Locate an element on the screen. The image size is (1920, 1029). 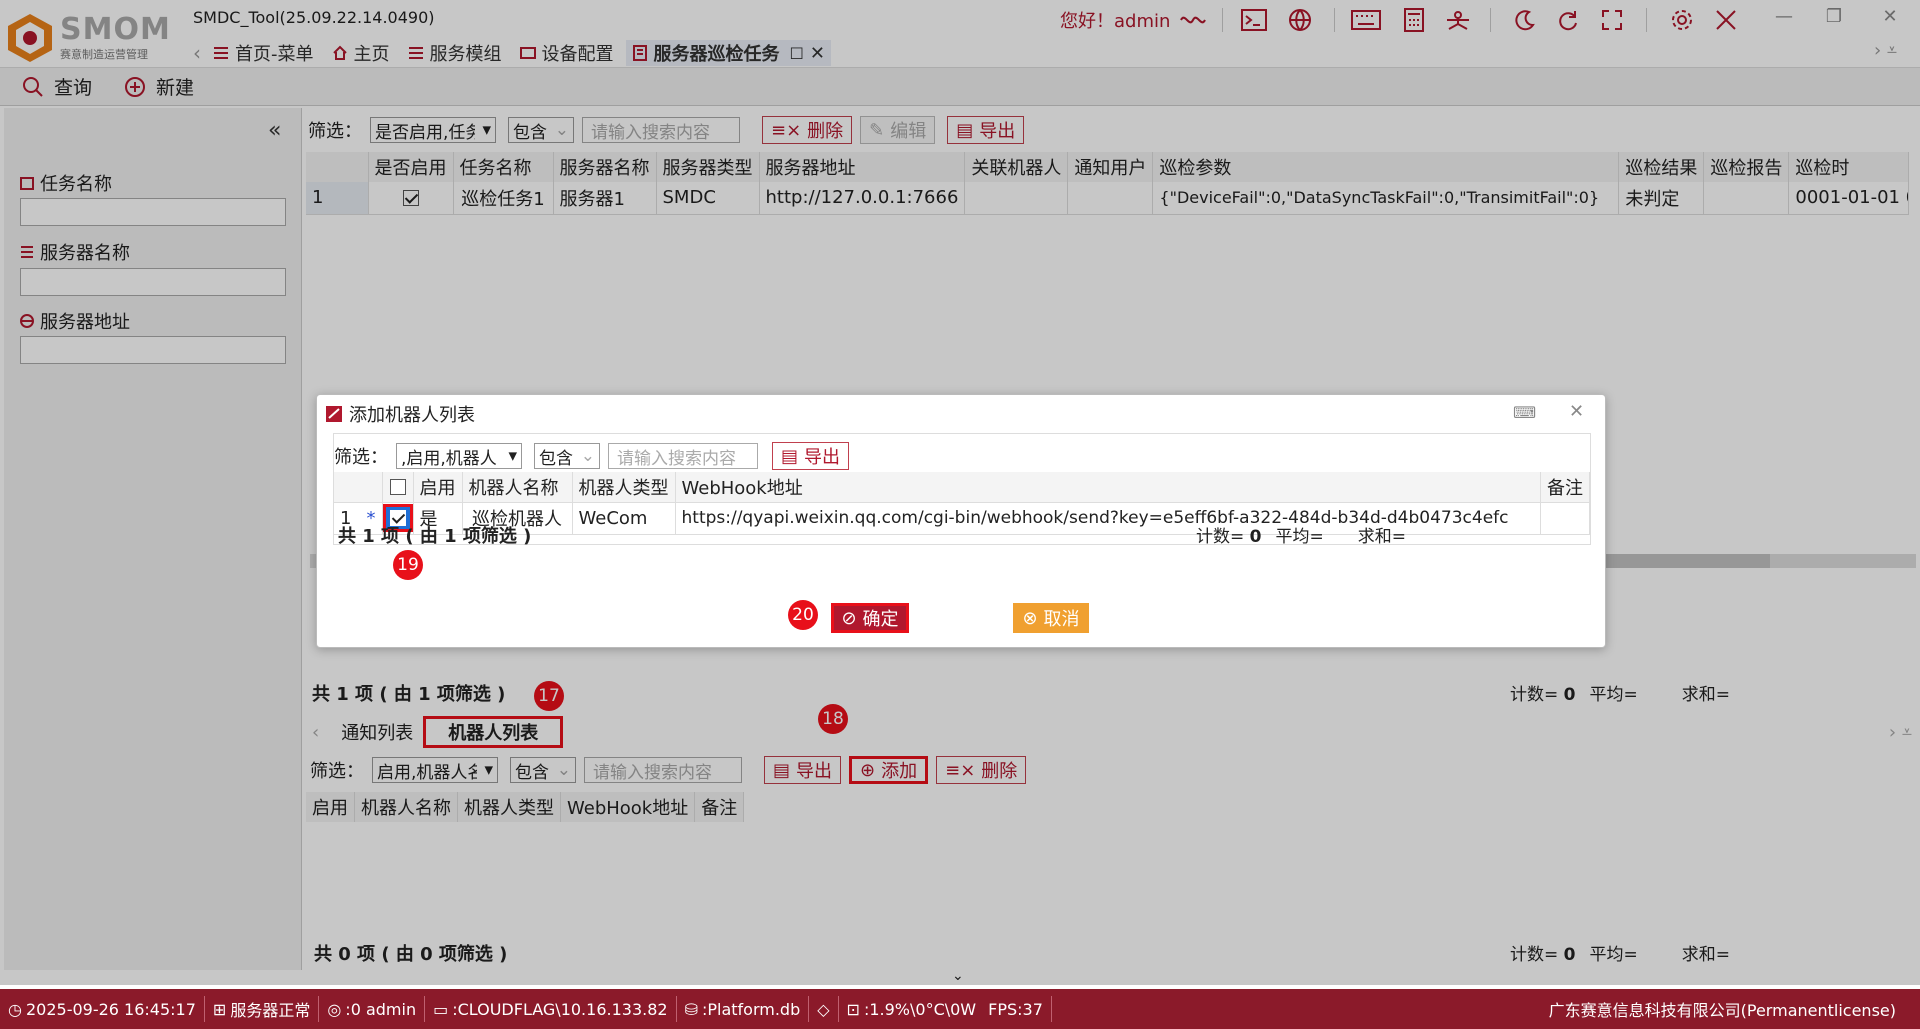
perf-text: :1.9%\0°C\0W is located at coordinates (920, 1009).